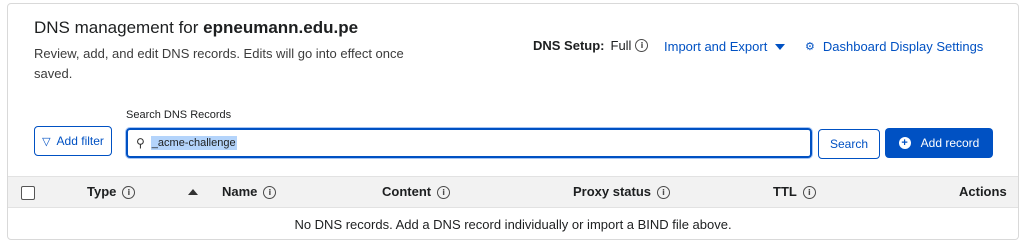  I want to click on search-input-value: _acme-challenge, so click(193, 143).